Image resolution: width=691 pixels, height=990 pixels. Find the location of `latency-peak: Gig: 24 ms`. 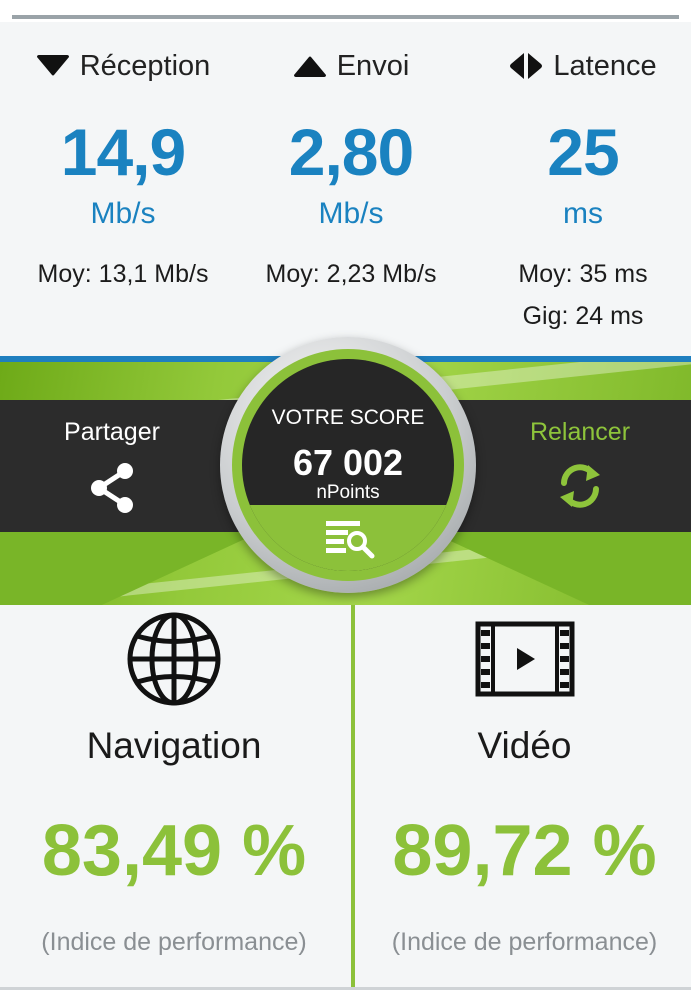

latency-peak: Gig: 24 ms is located at coordinates (583, 316).